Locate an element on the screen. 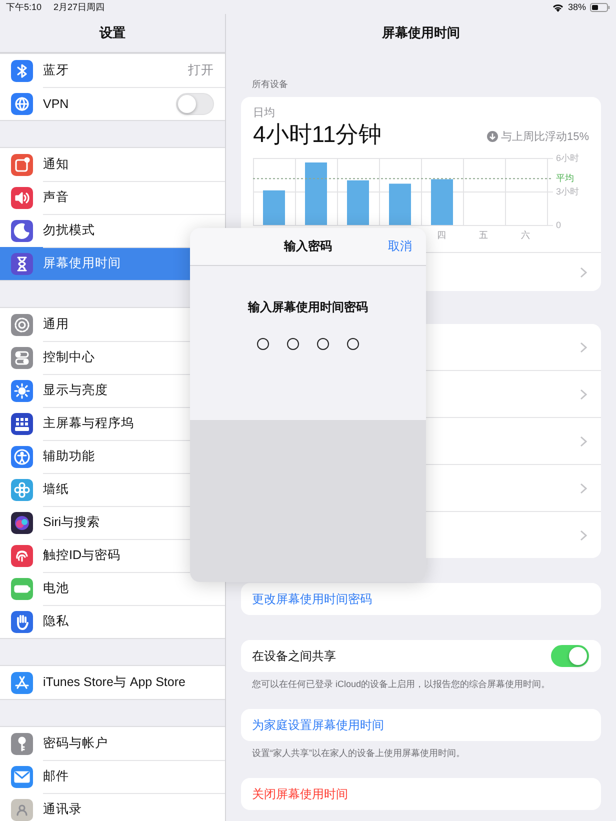 This screenshot has width=616, height=821. sidebar-label: 蓝牙 is located at coordinates (56, 70).